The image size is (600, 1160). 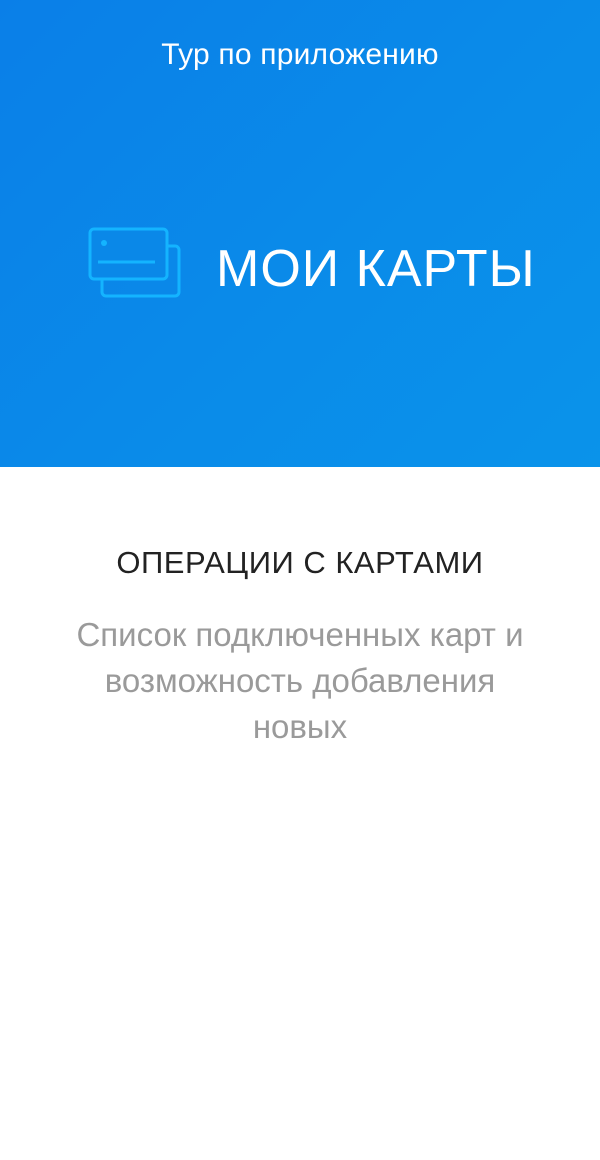 I want to click on cards-icon, so click(x=134, y=262).